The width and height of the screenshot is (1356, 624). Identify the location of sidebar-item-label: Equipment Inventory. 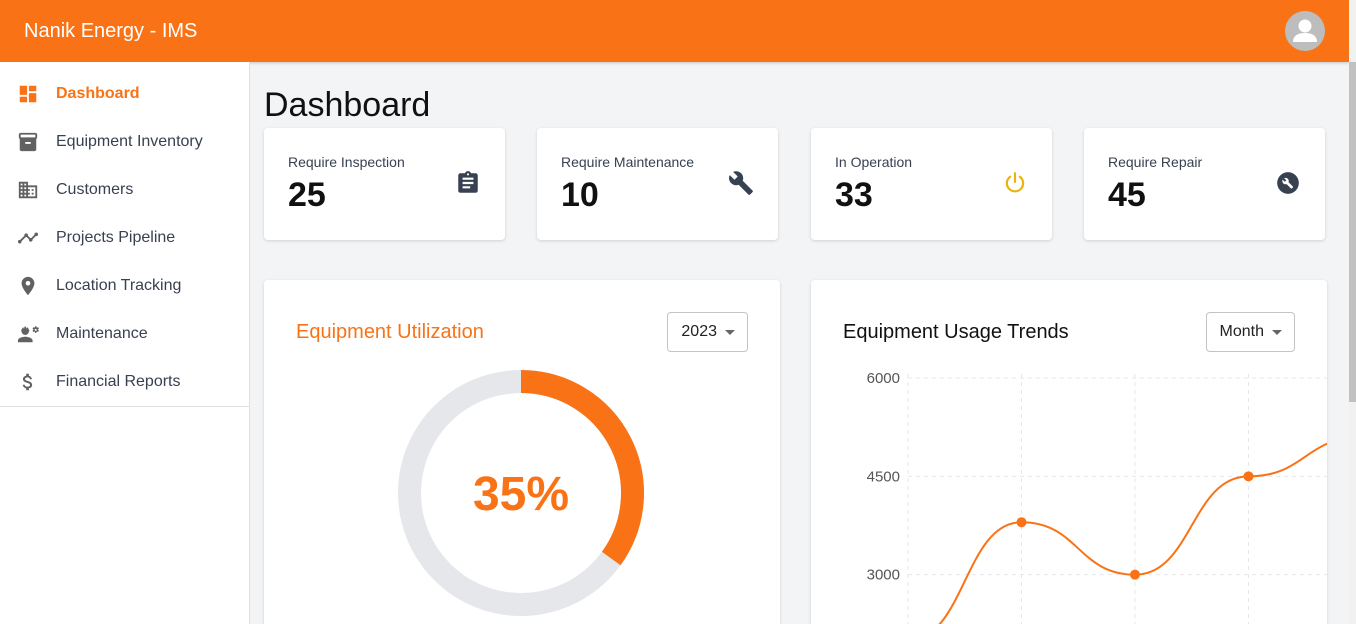
(129, 141).